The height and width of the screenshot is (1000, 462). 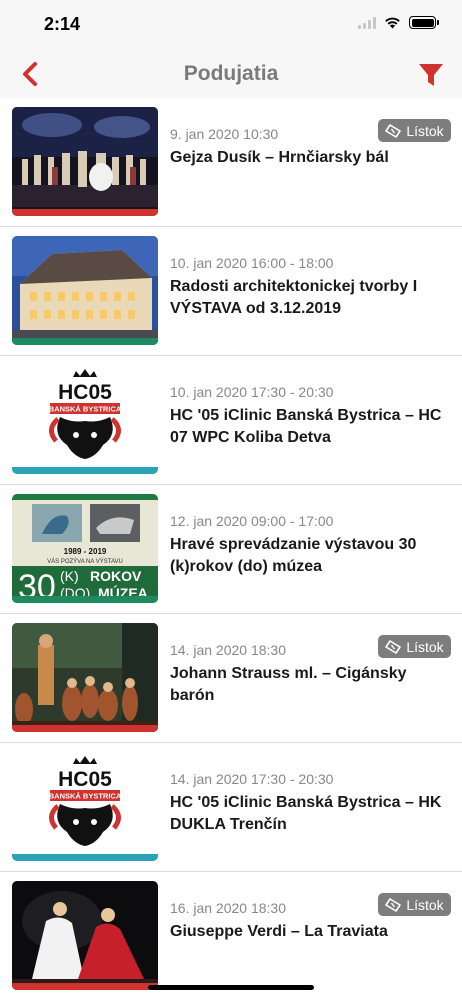 What do you see at coordinates (85, 290) in the screenshot?
I see `event-image-building` at bounding box center [85, 290].